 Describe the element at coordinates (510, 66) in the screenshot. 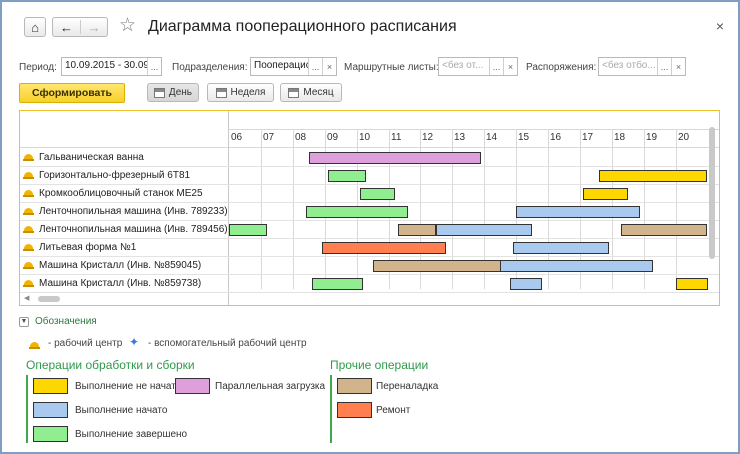

I see `route-sheets-clear-button: ×` at that location.